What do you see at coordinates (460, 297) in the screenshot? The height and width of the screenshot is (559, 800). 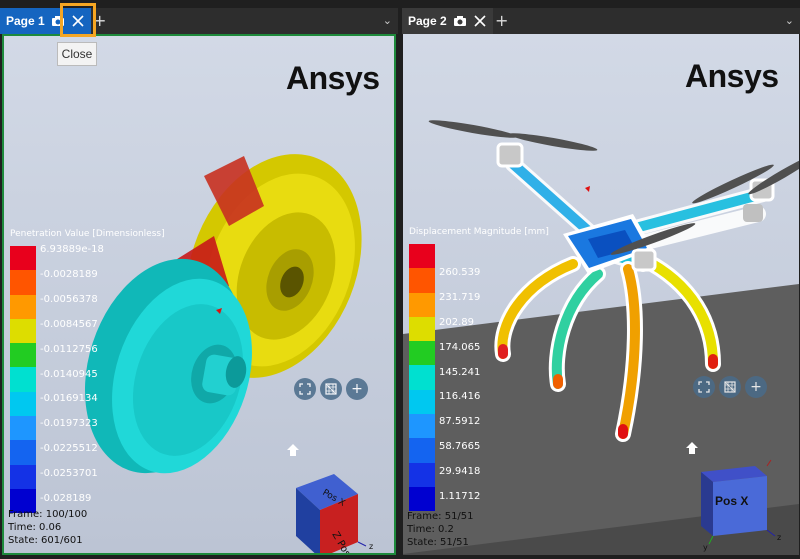 I see `legend-label: 231.719` at bounding box center [460, 297].